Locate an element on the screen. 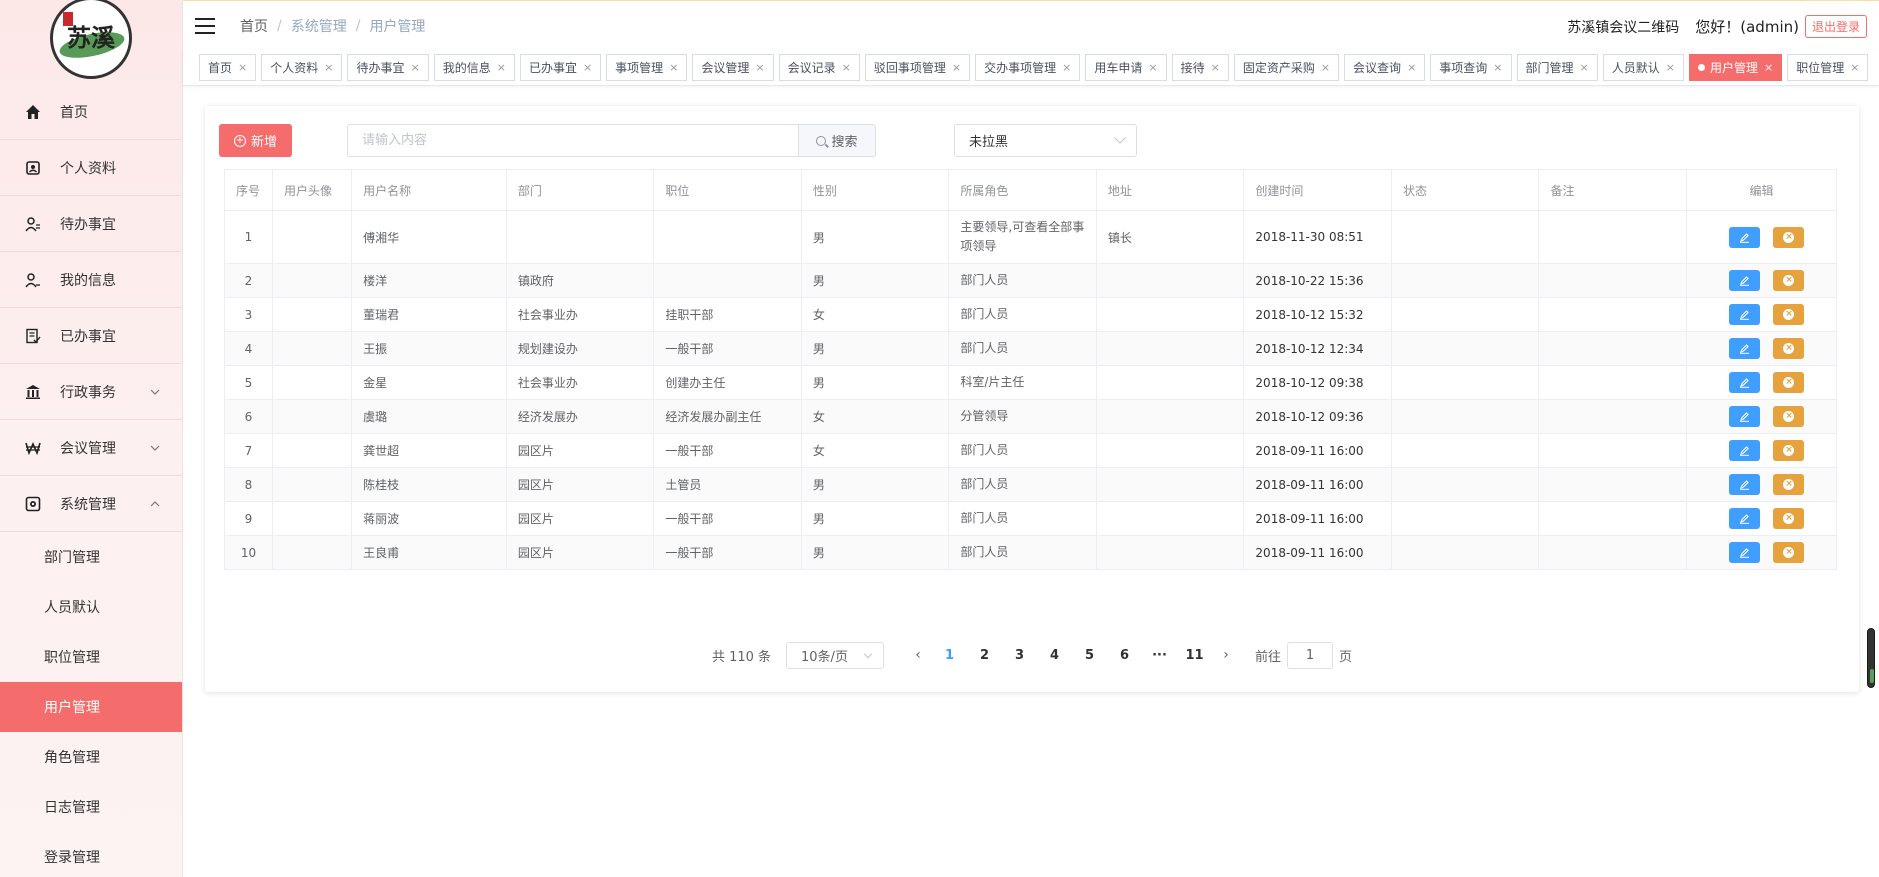  tab-9: 交办事项管理 × is located at coordinates (1028, 67).